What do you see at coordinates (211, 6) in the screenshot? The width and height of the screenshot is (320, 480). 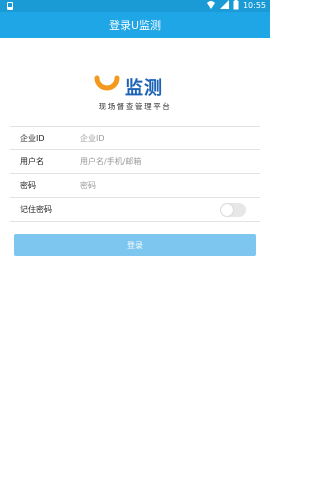 I see `wifi-icon` at bounding box center [211, 6].